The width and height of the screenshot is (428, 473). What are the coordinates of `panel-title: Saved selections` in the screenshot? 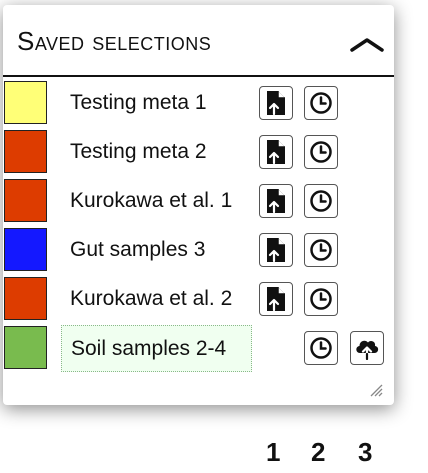 It's located at (114, 41).